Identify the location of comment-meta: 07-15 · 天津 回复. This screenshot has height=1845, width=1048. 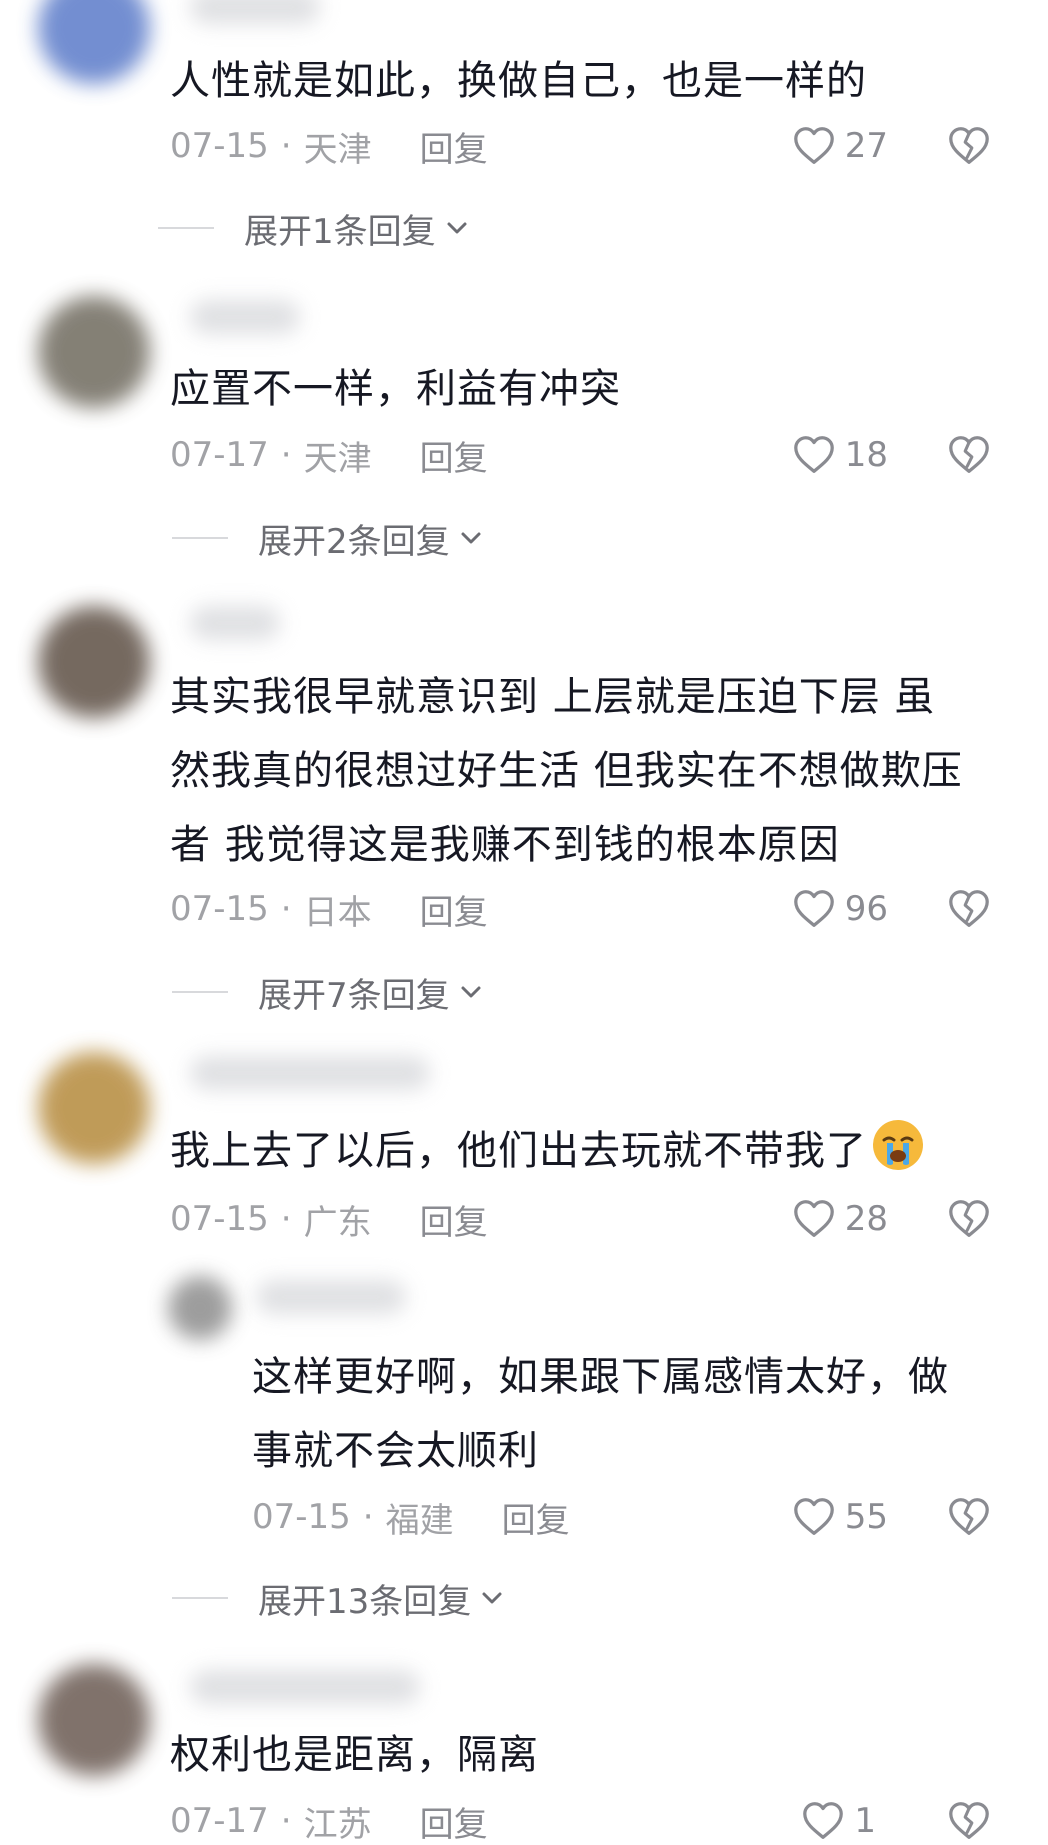
(329, 146).